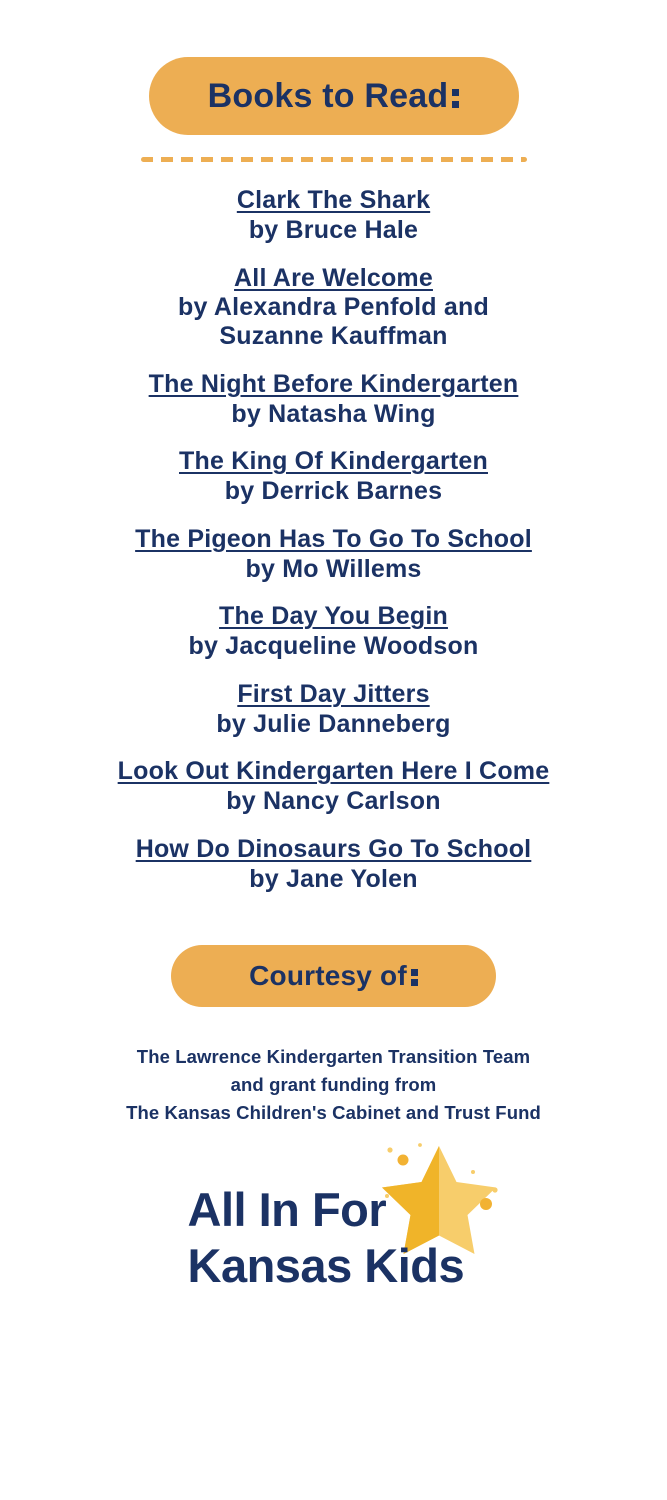  I want to click on book-title: How Do Dinosaurs Go To School, so click(333, 848).